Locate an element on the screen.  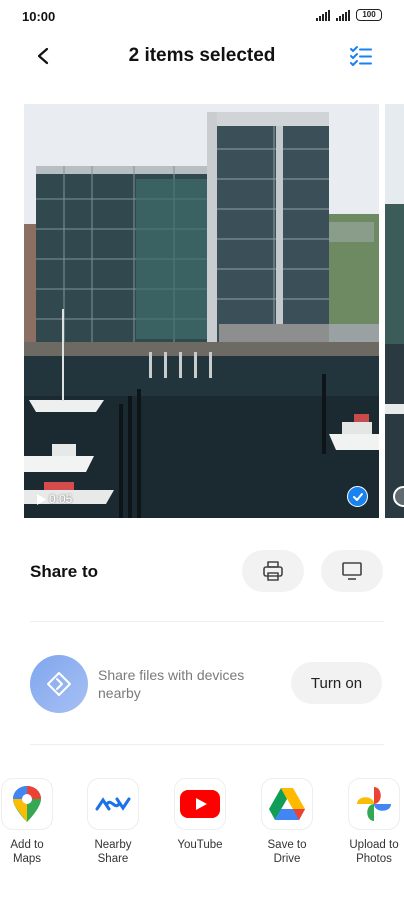
app-label: Nearby Share is located at coordinates (113, 852).